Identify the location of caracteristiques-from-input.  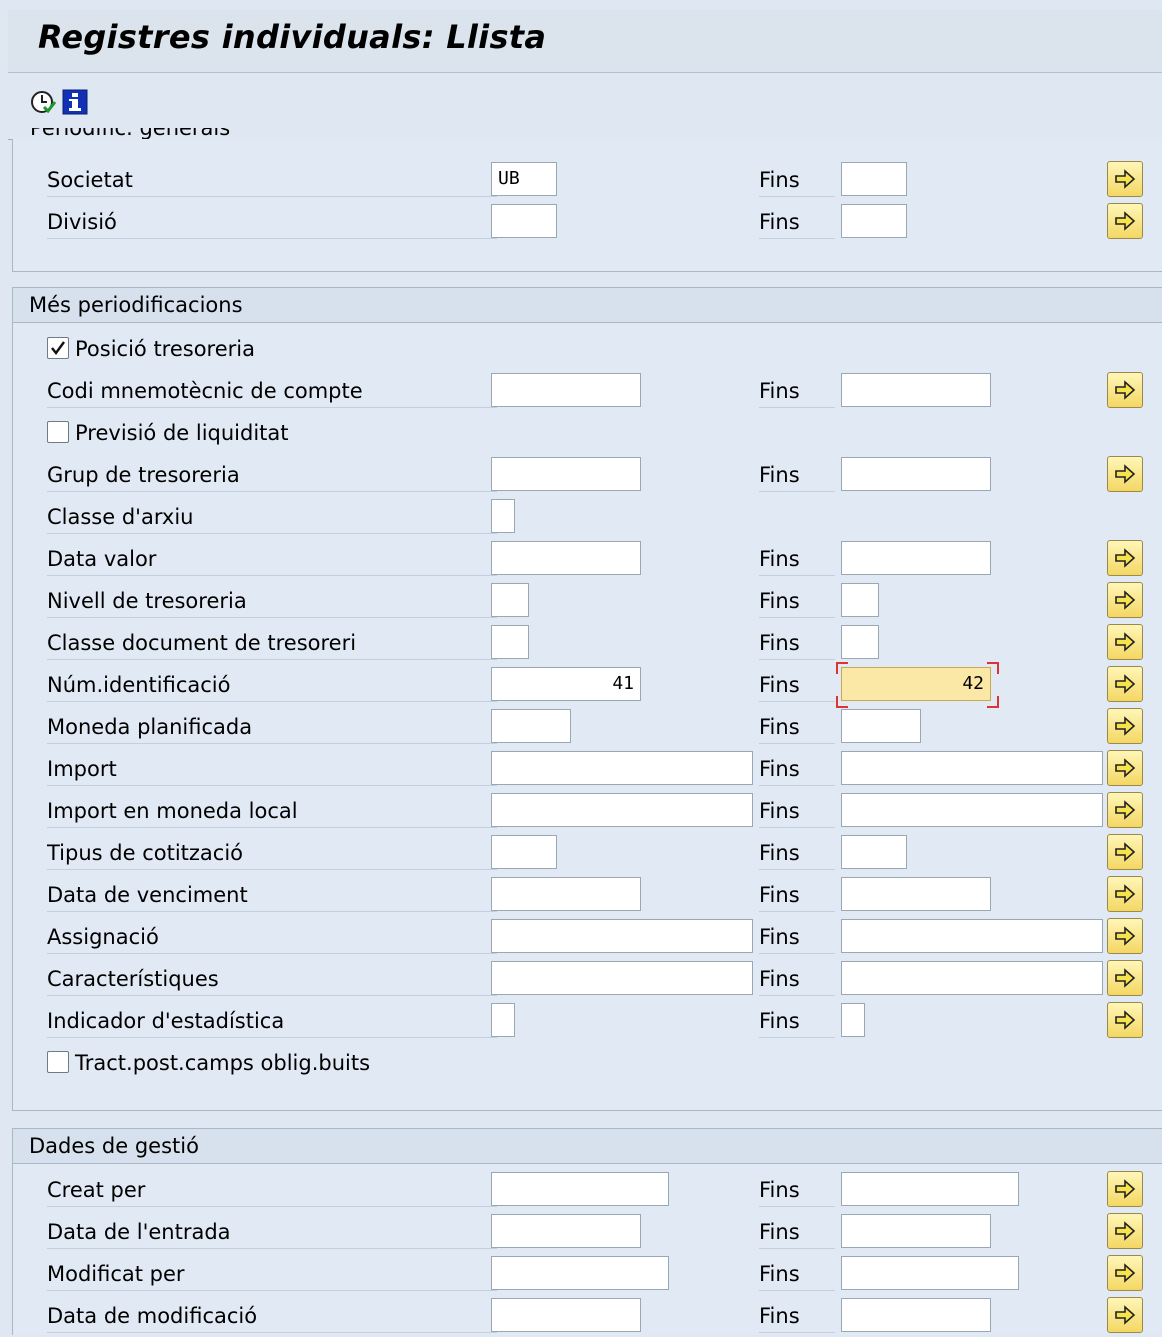
(622, 978).